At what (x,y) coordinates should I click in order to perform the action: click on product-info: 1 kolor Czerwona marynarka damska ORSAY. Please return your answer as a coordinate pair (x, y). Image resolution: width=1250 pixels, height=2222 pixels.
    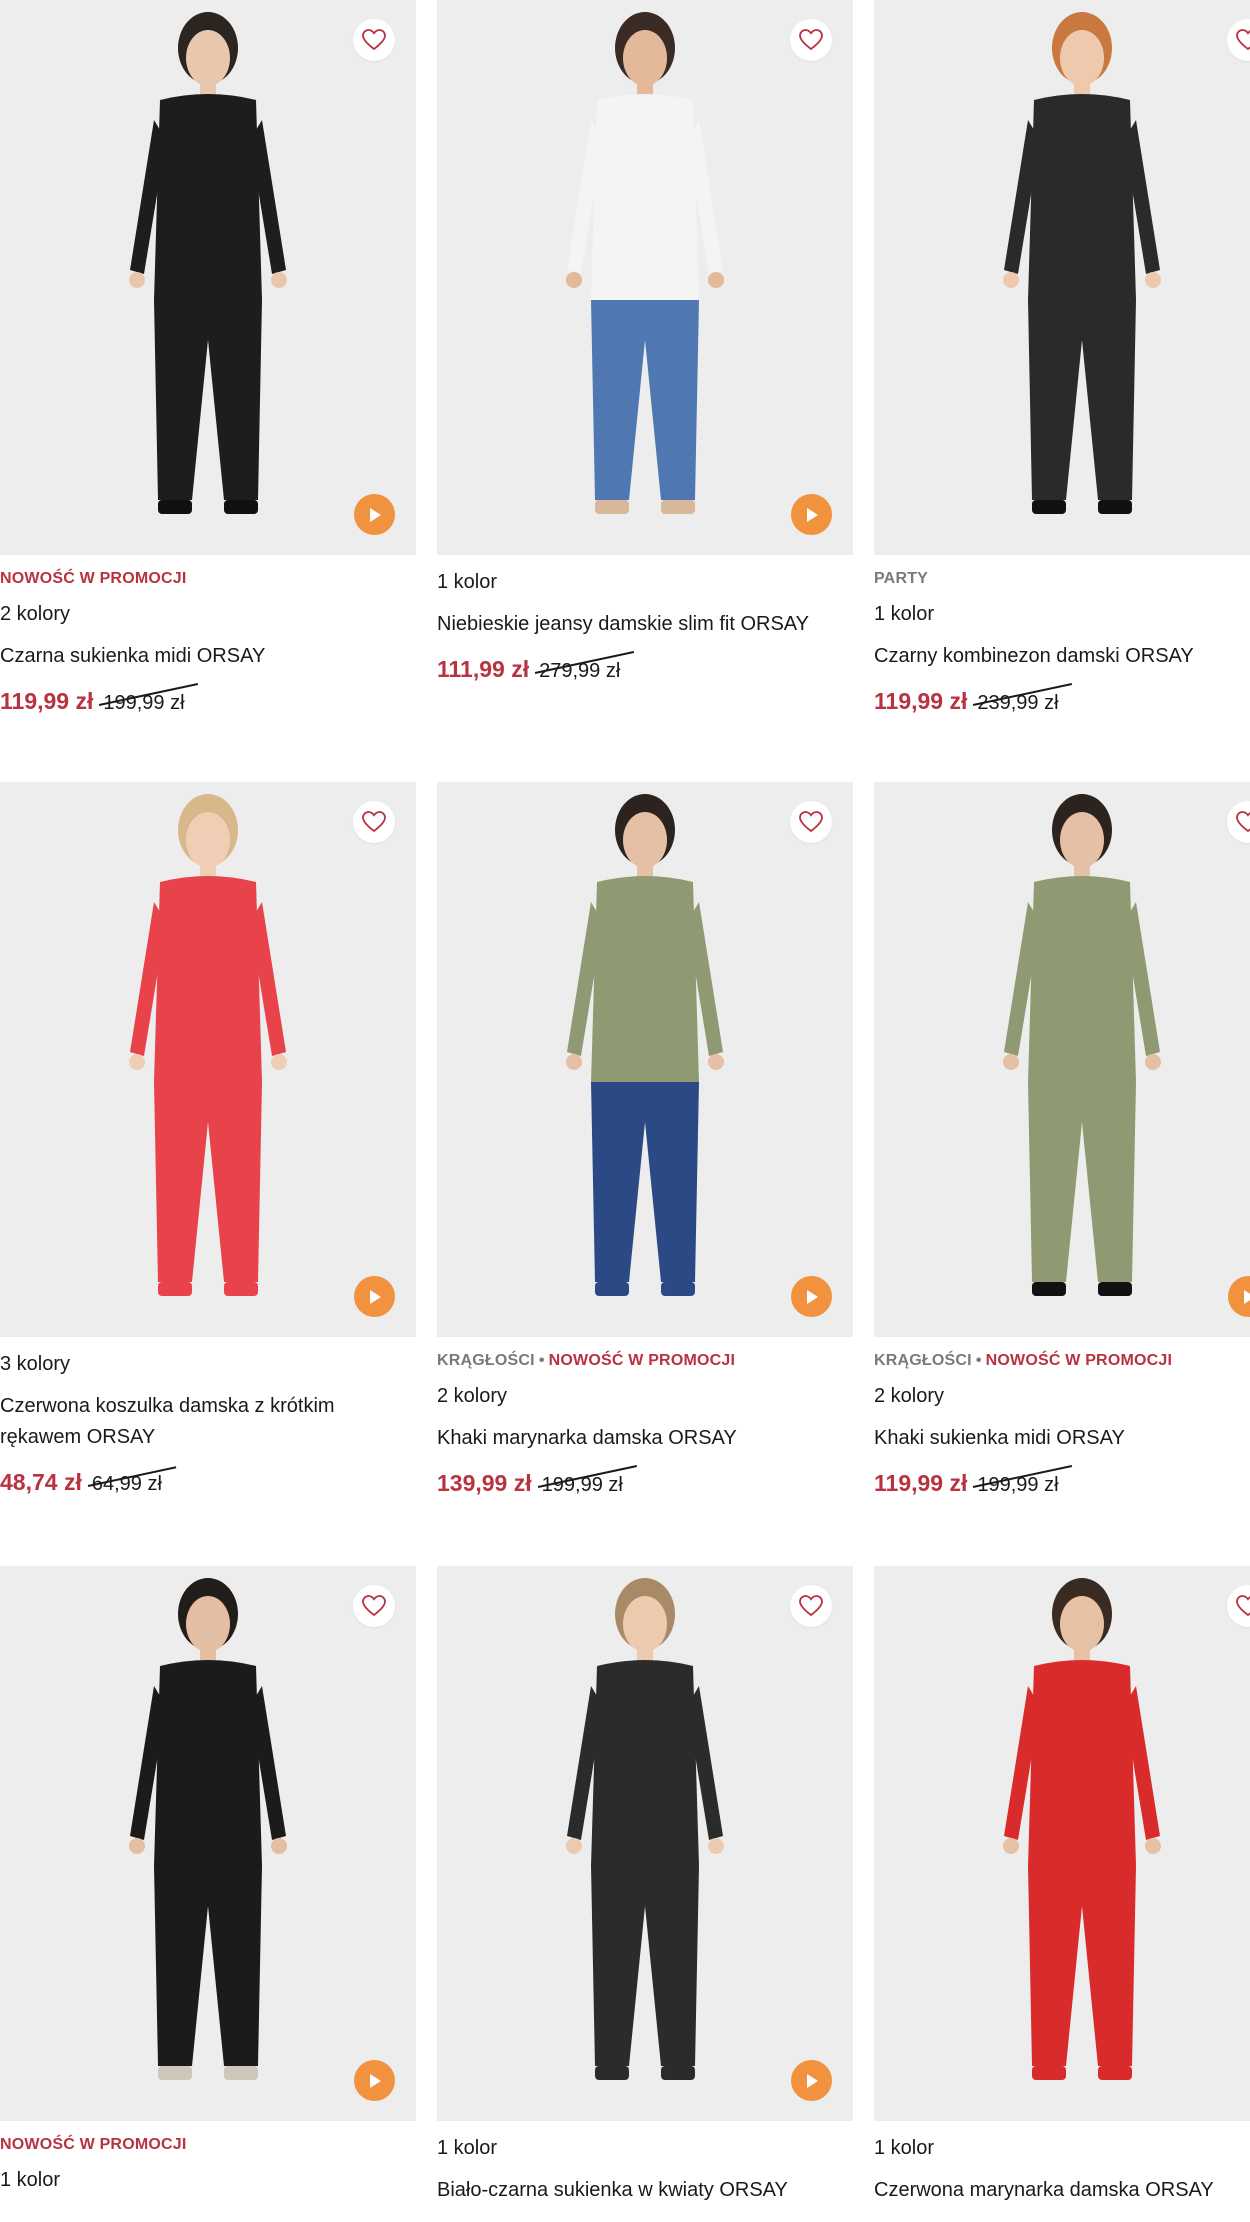
    Looking at the image, I should click on (1062, 2163).